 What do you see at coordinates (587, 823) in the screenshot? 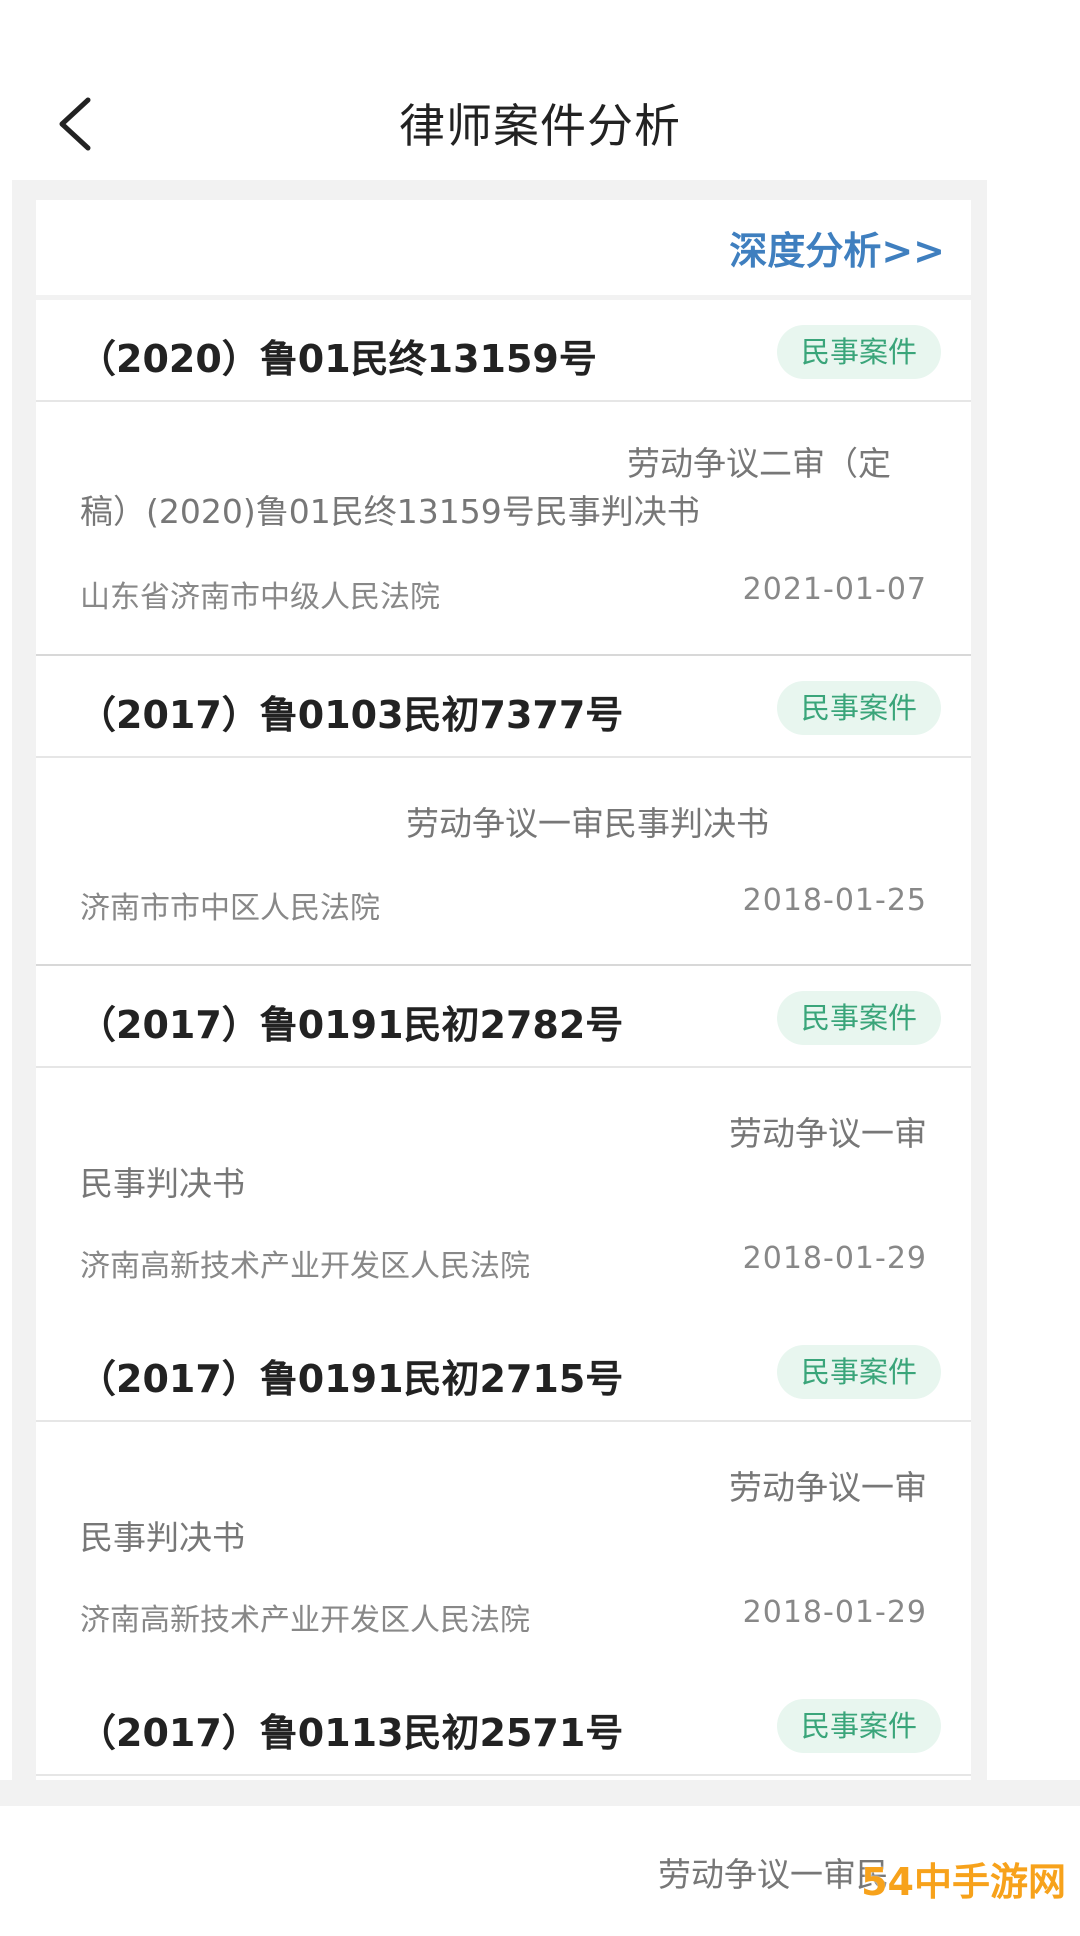
I see `case-title-line1: 劳动争议一审民事判决书` at bounding box center [587, 823].